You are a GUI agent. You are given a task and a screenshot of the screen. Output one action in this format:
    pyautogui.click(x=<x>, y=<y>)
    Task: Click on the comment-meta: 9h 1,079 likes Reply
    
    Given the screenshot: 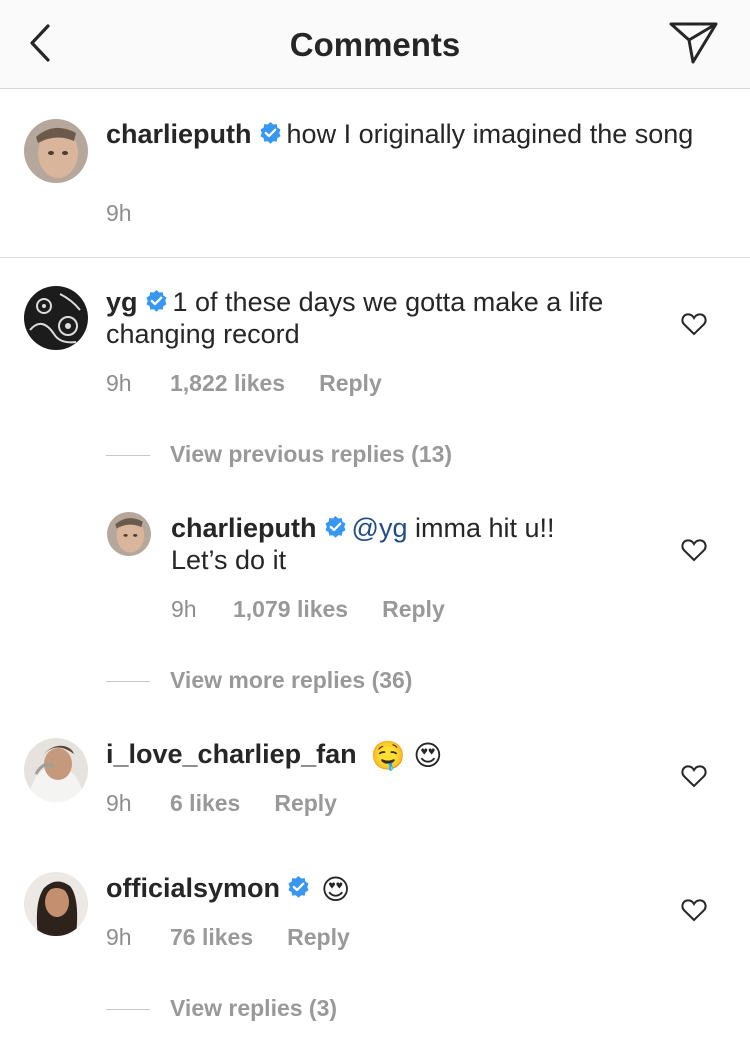 What is the action you would take?
    pyautogui.click(x=308, y=609)
    